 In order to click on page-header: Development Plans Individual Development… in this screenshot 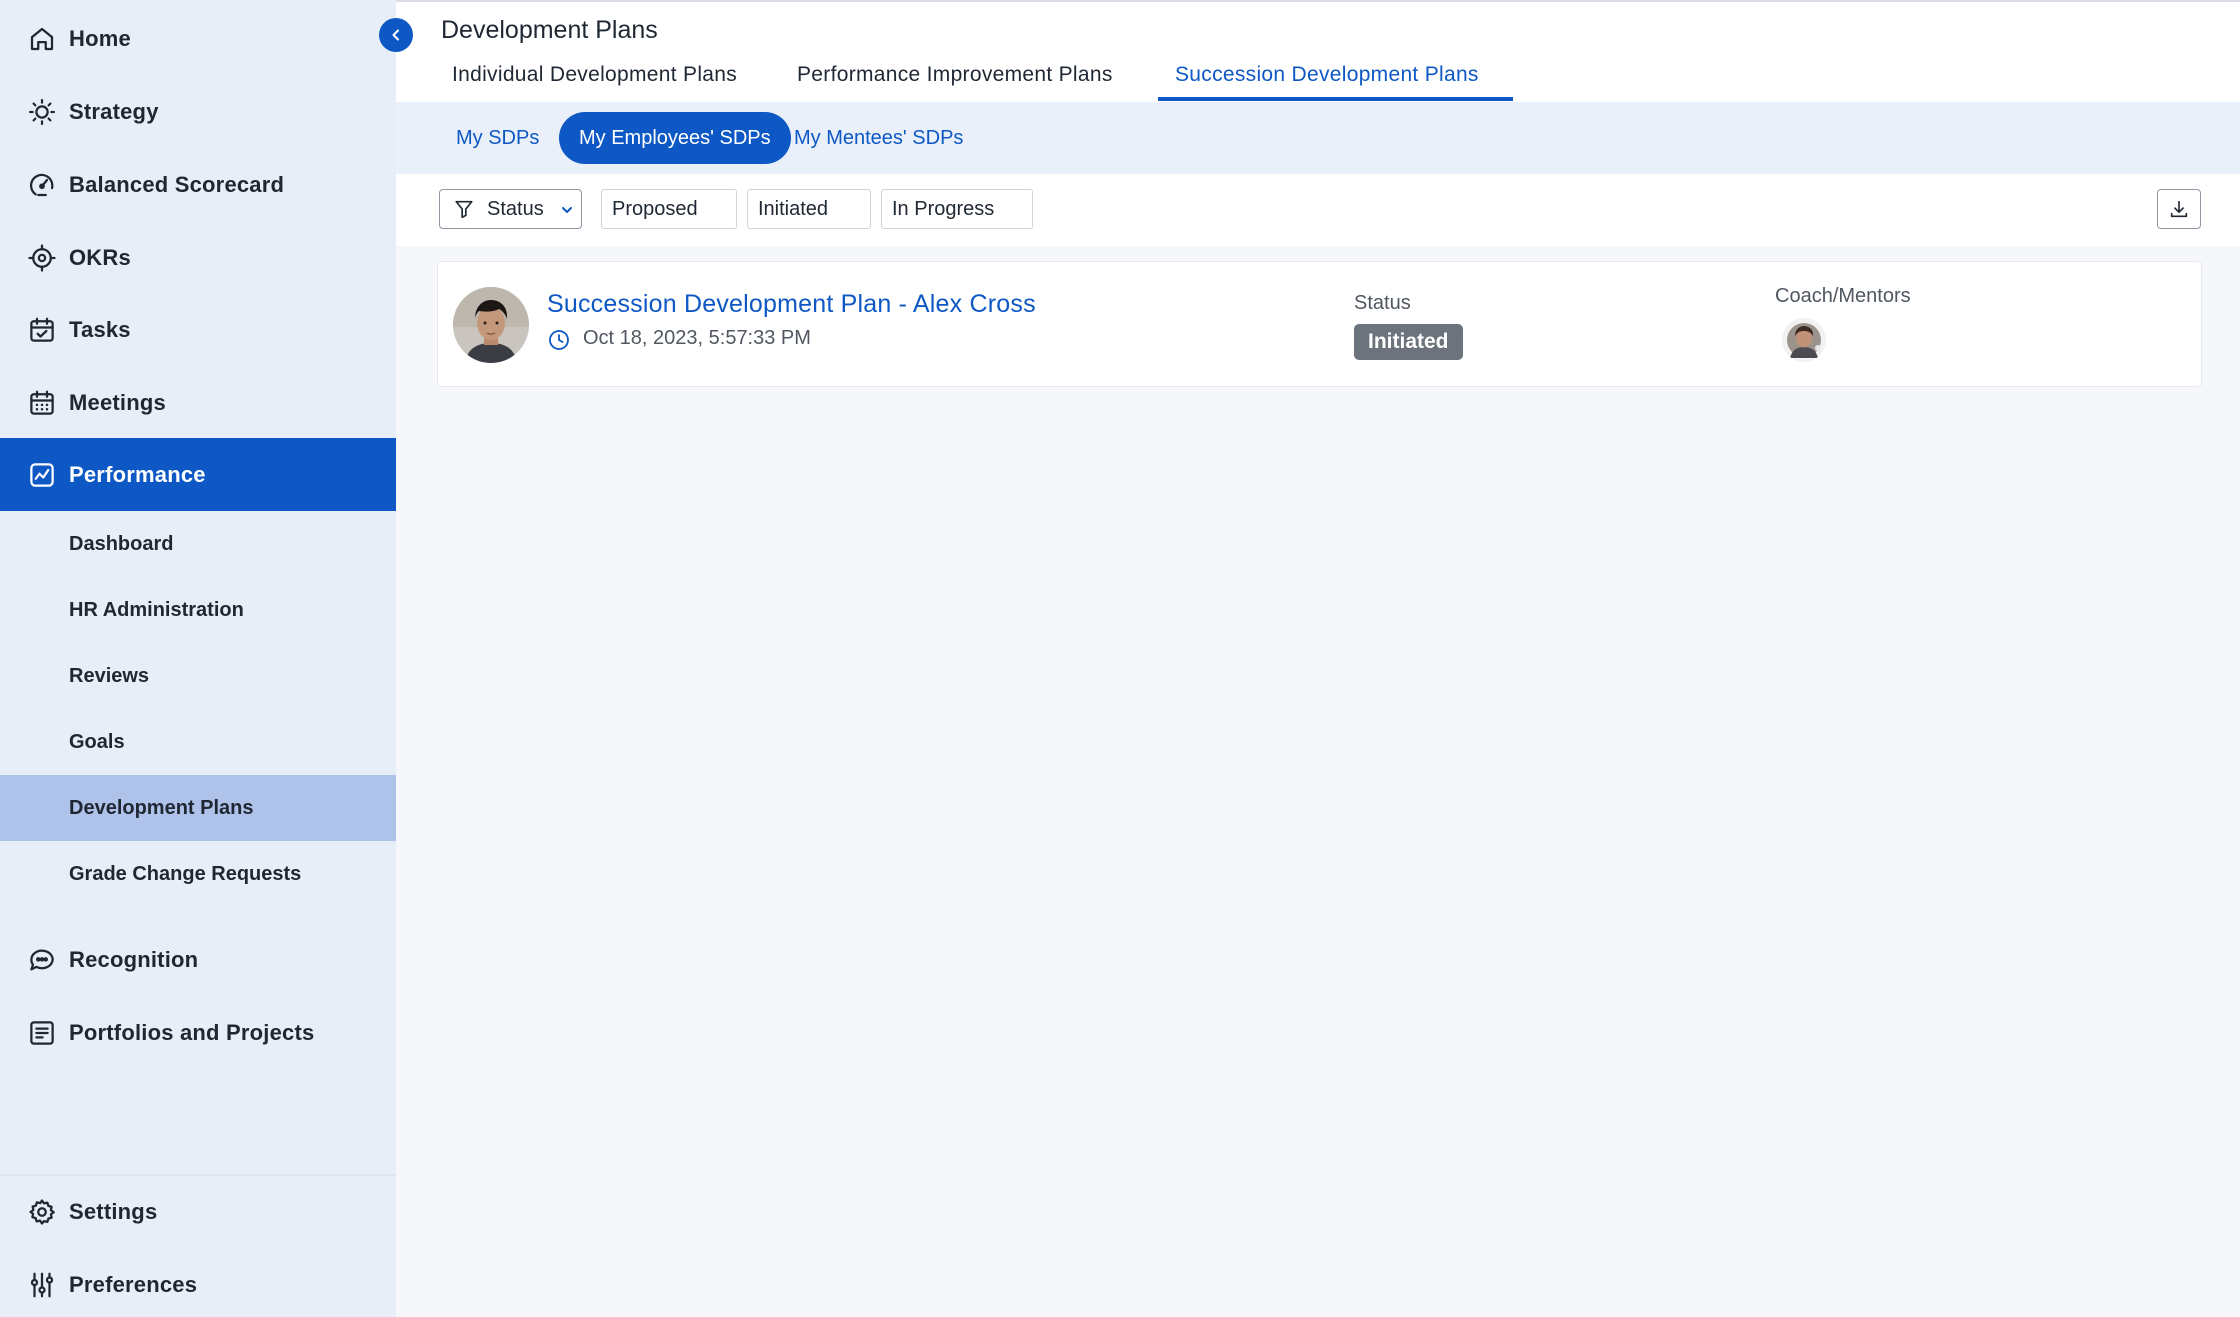, I will do `click(1318, 52)`.